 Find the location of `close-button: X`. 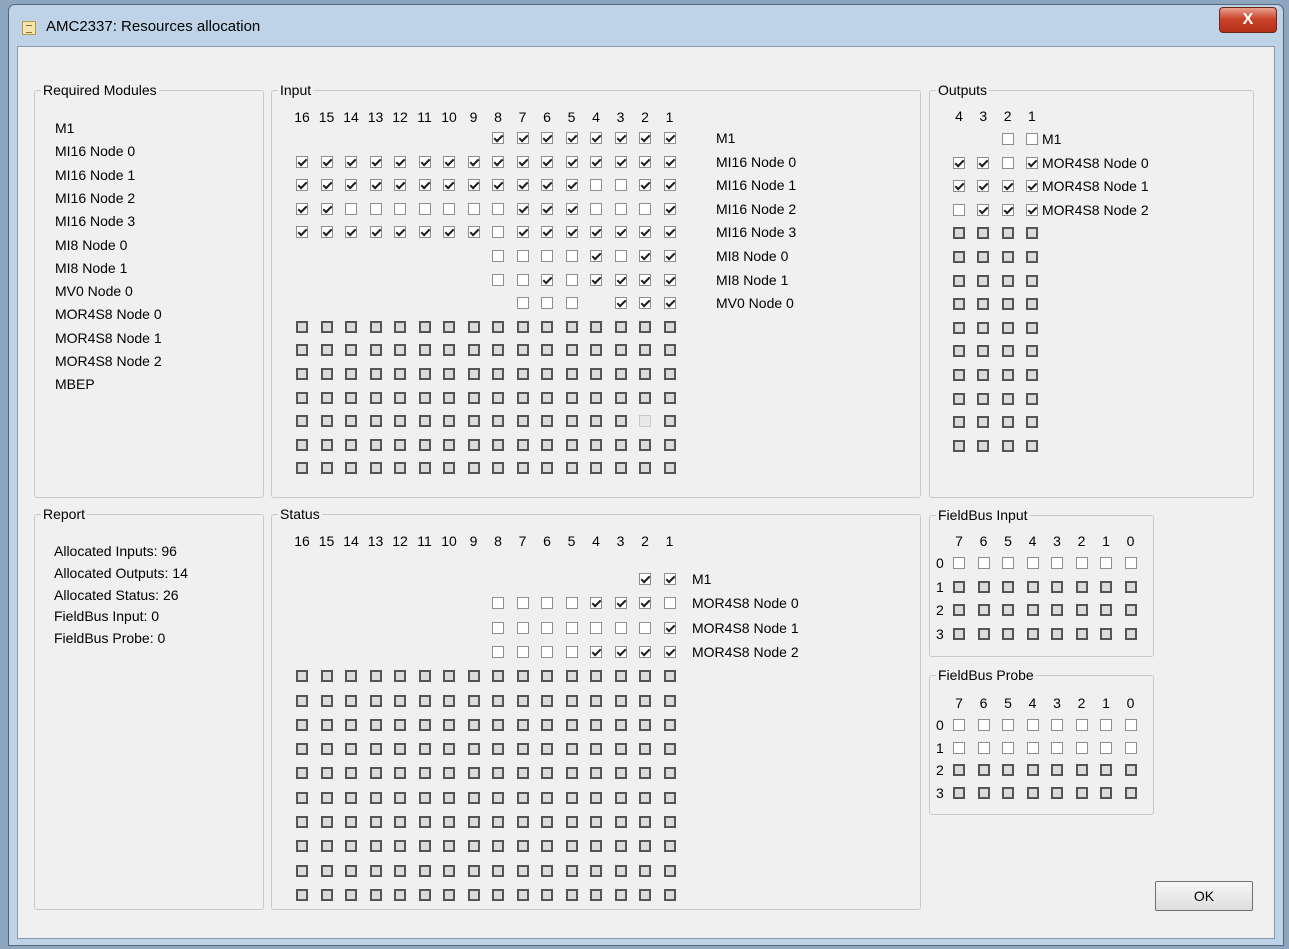

close-button: X is located at coordinates (1248, 20).